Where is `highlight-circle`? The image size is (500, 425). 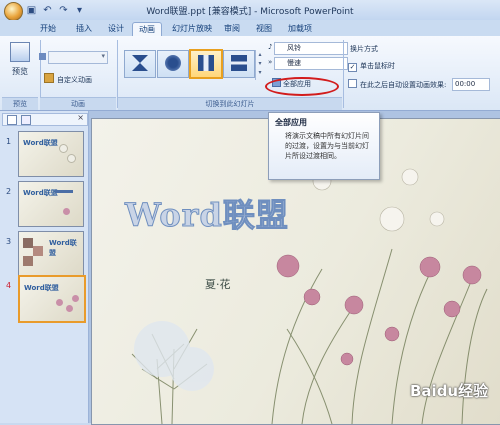
highlight-circle is located at coordinates (302, 86).